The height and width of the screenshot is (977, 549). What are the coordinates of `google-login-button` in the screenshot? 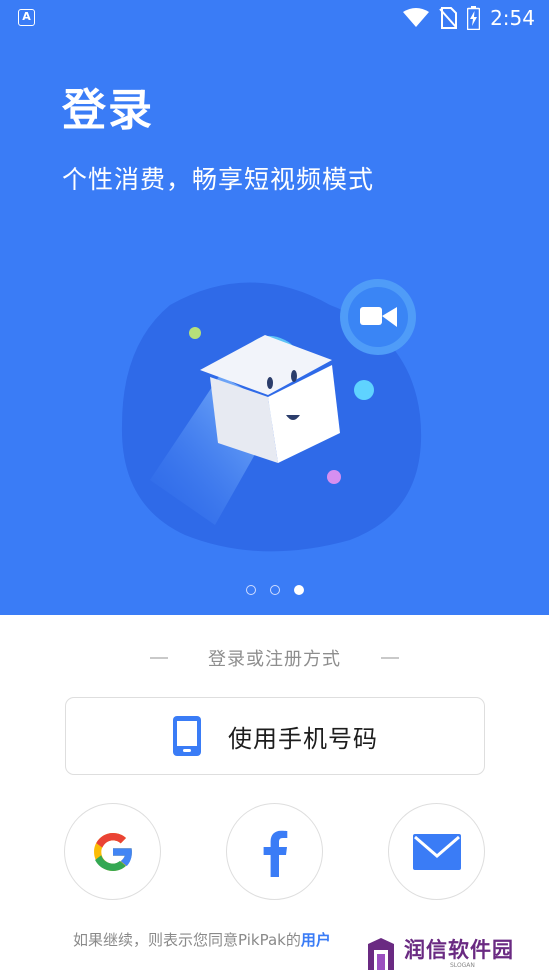 It's located at (112, 851).